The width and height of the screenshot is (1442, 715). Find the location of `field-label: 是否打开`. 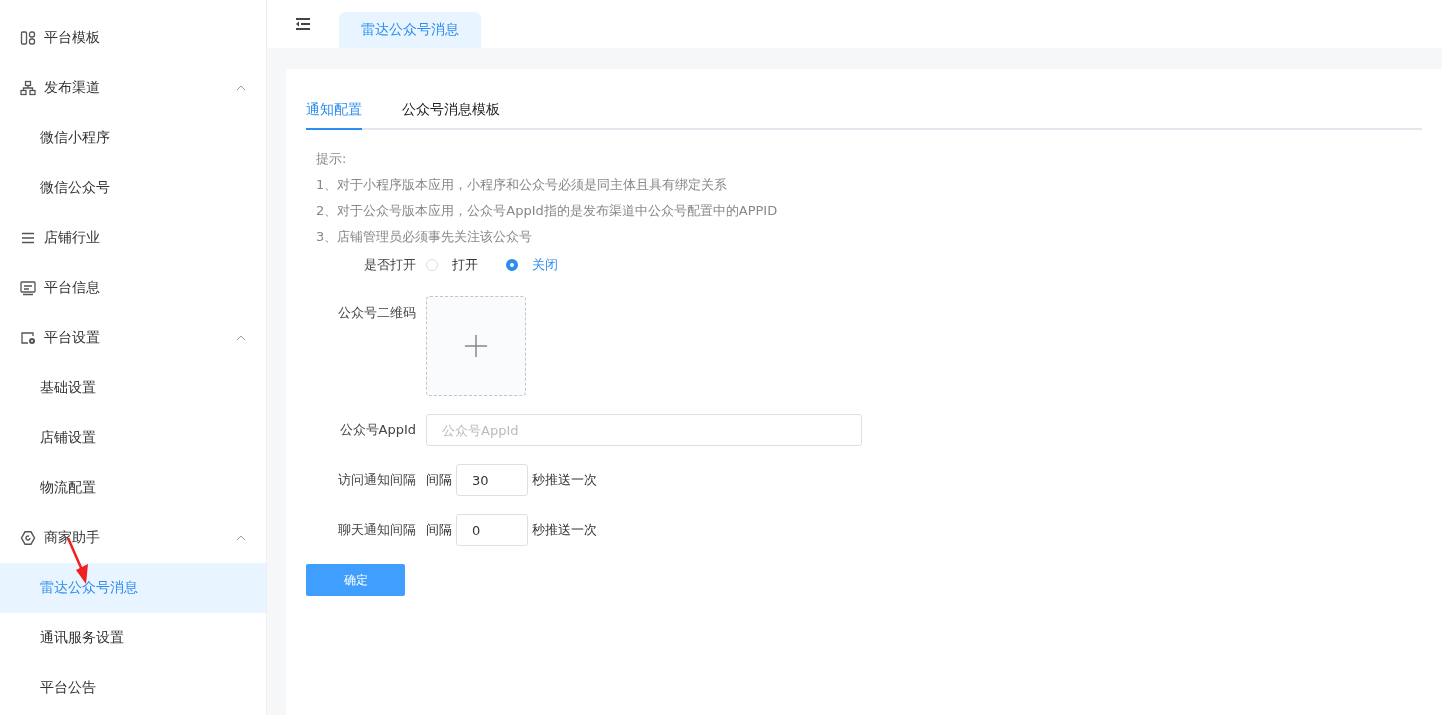

field-label: 是否打开 is located at coordinates (390, 265).